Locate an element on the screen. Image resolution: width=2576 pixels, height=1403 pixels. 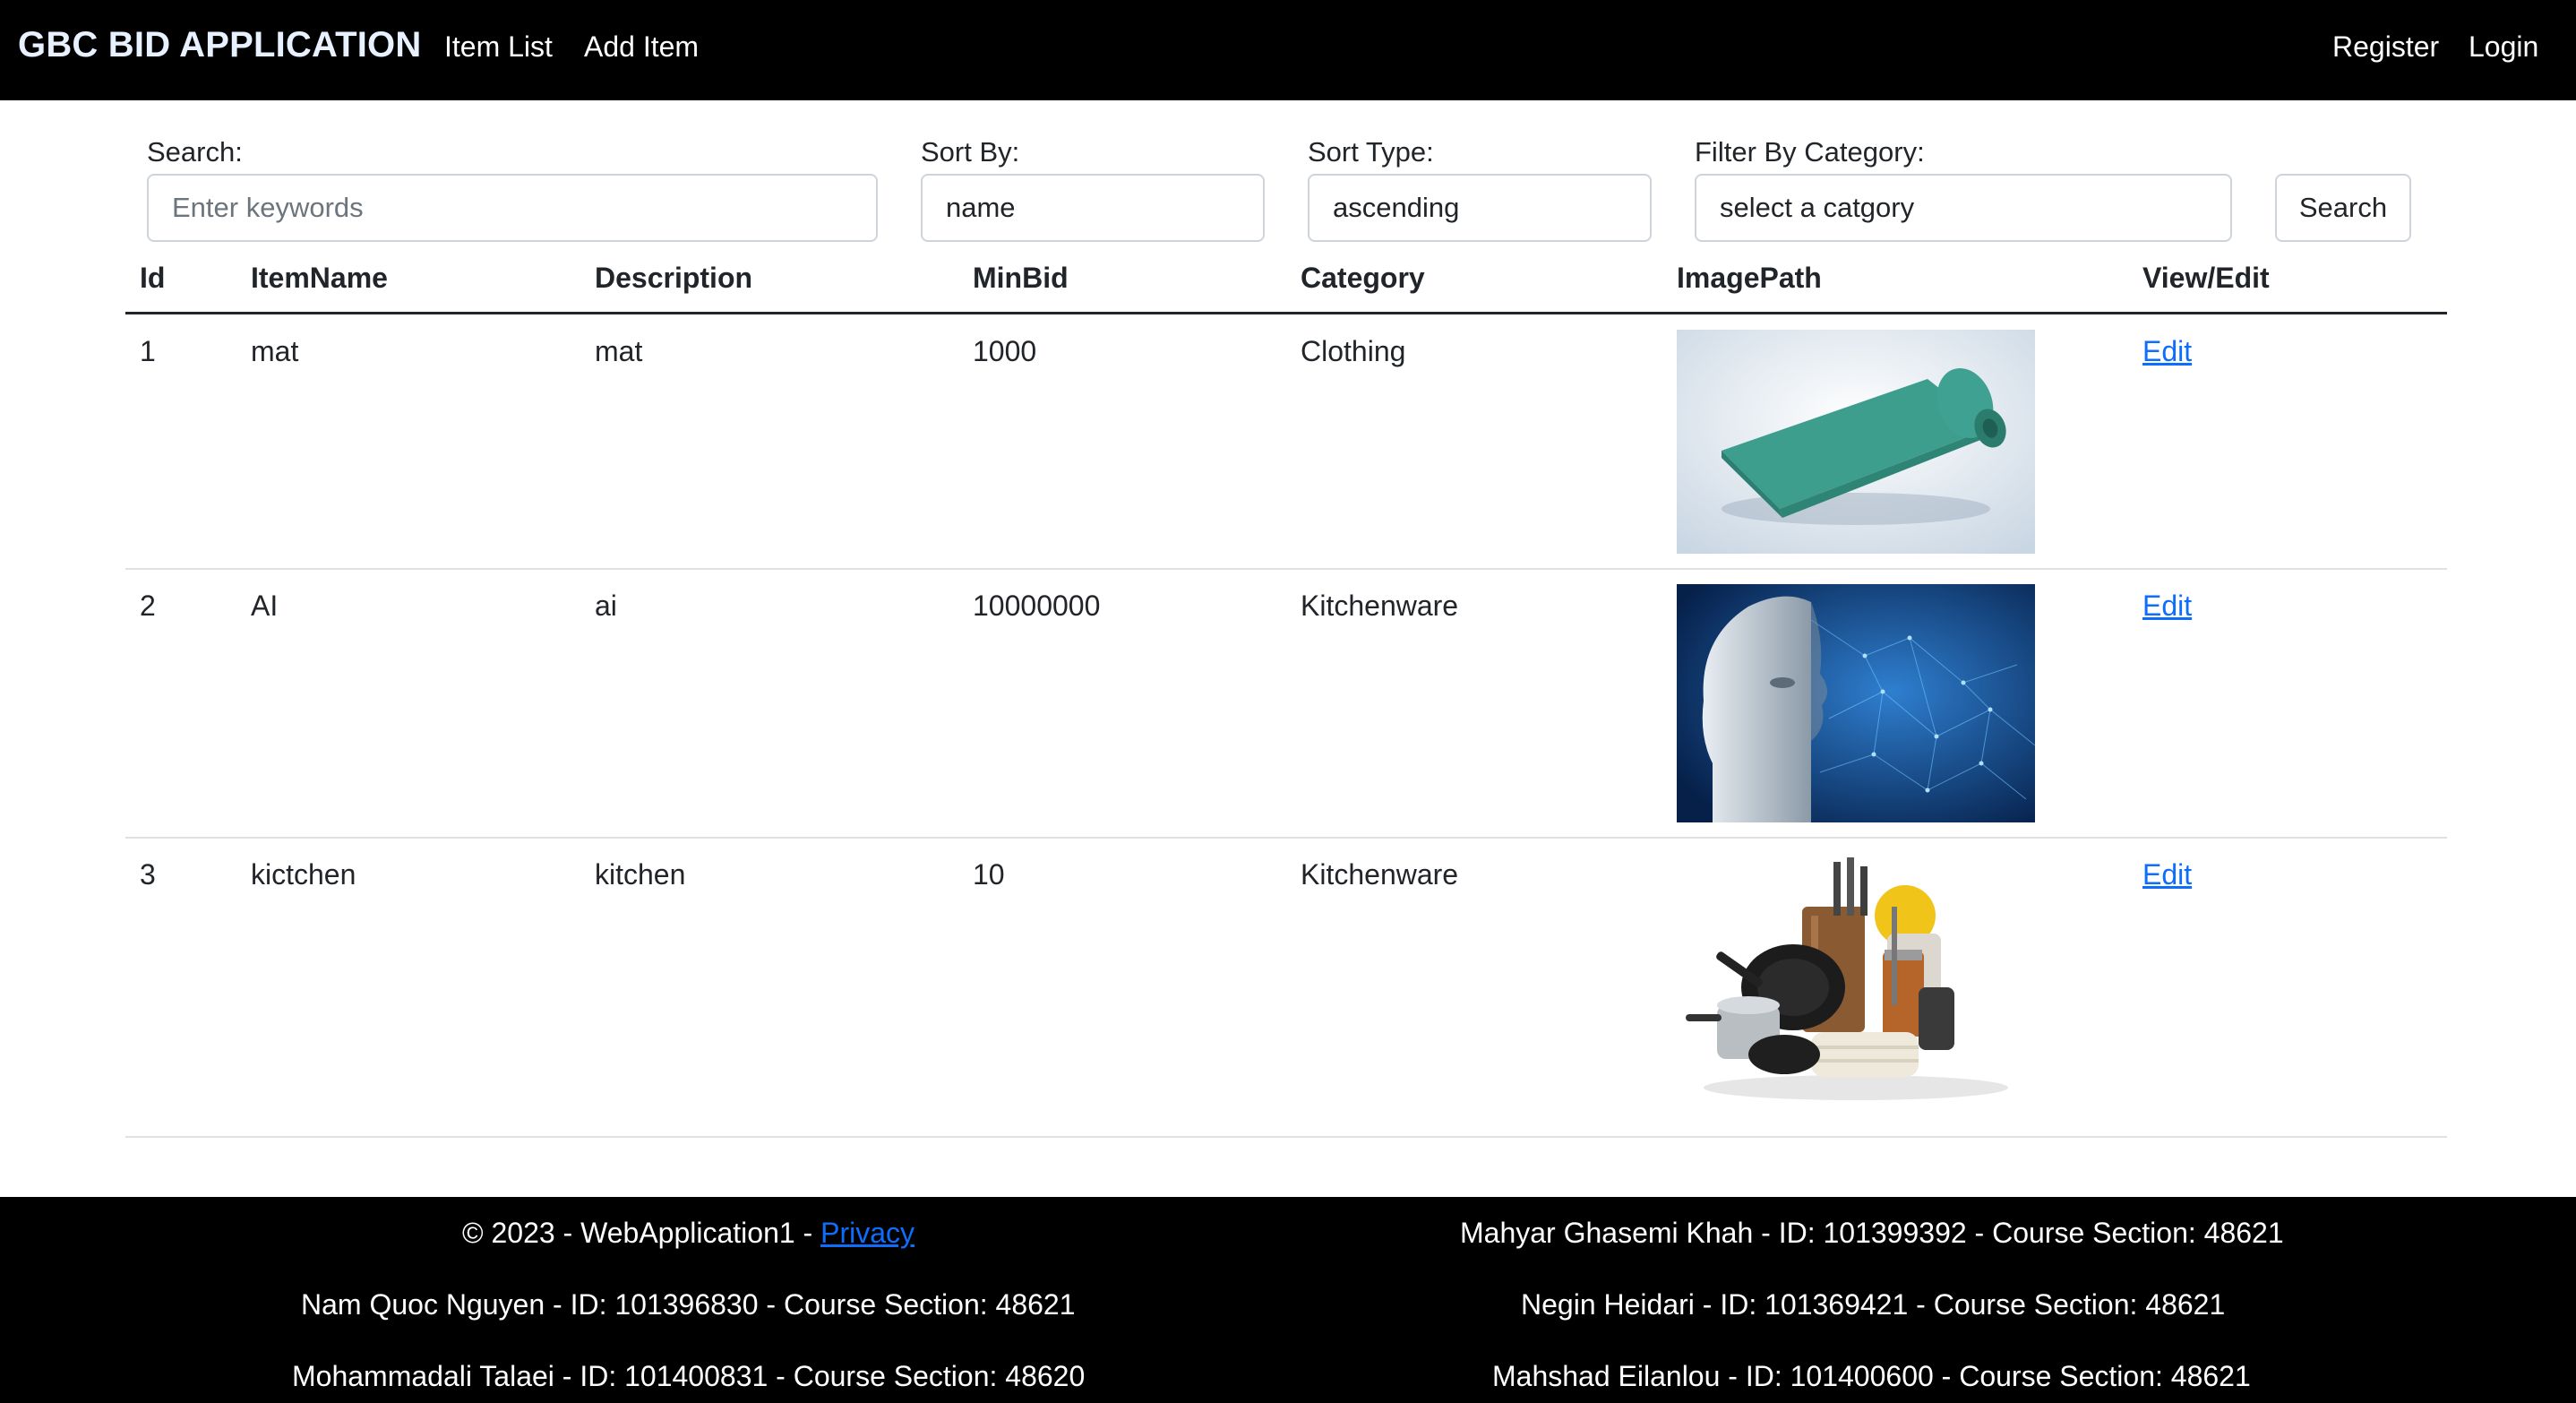
cell-itemname: AI is located at coordinates (265, 606).